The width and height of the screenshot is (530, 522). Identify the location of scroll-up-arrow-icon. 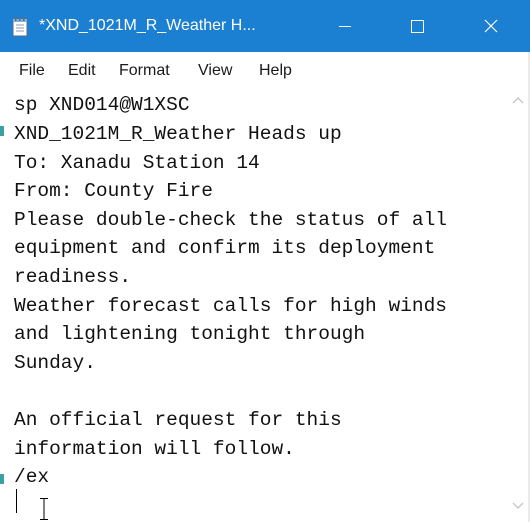
(518, 101).